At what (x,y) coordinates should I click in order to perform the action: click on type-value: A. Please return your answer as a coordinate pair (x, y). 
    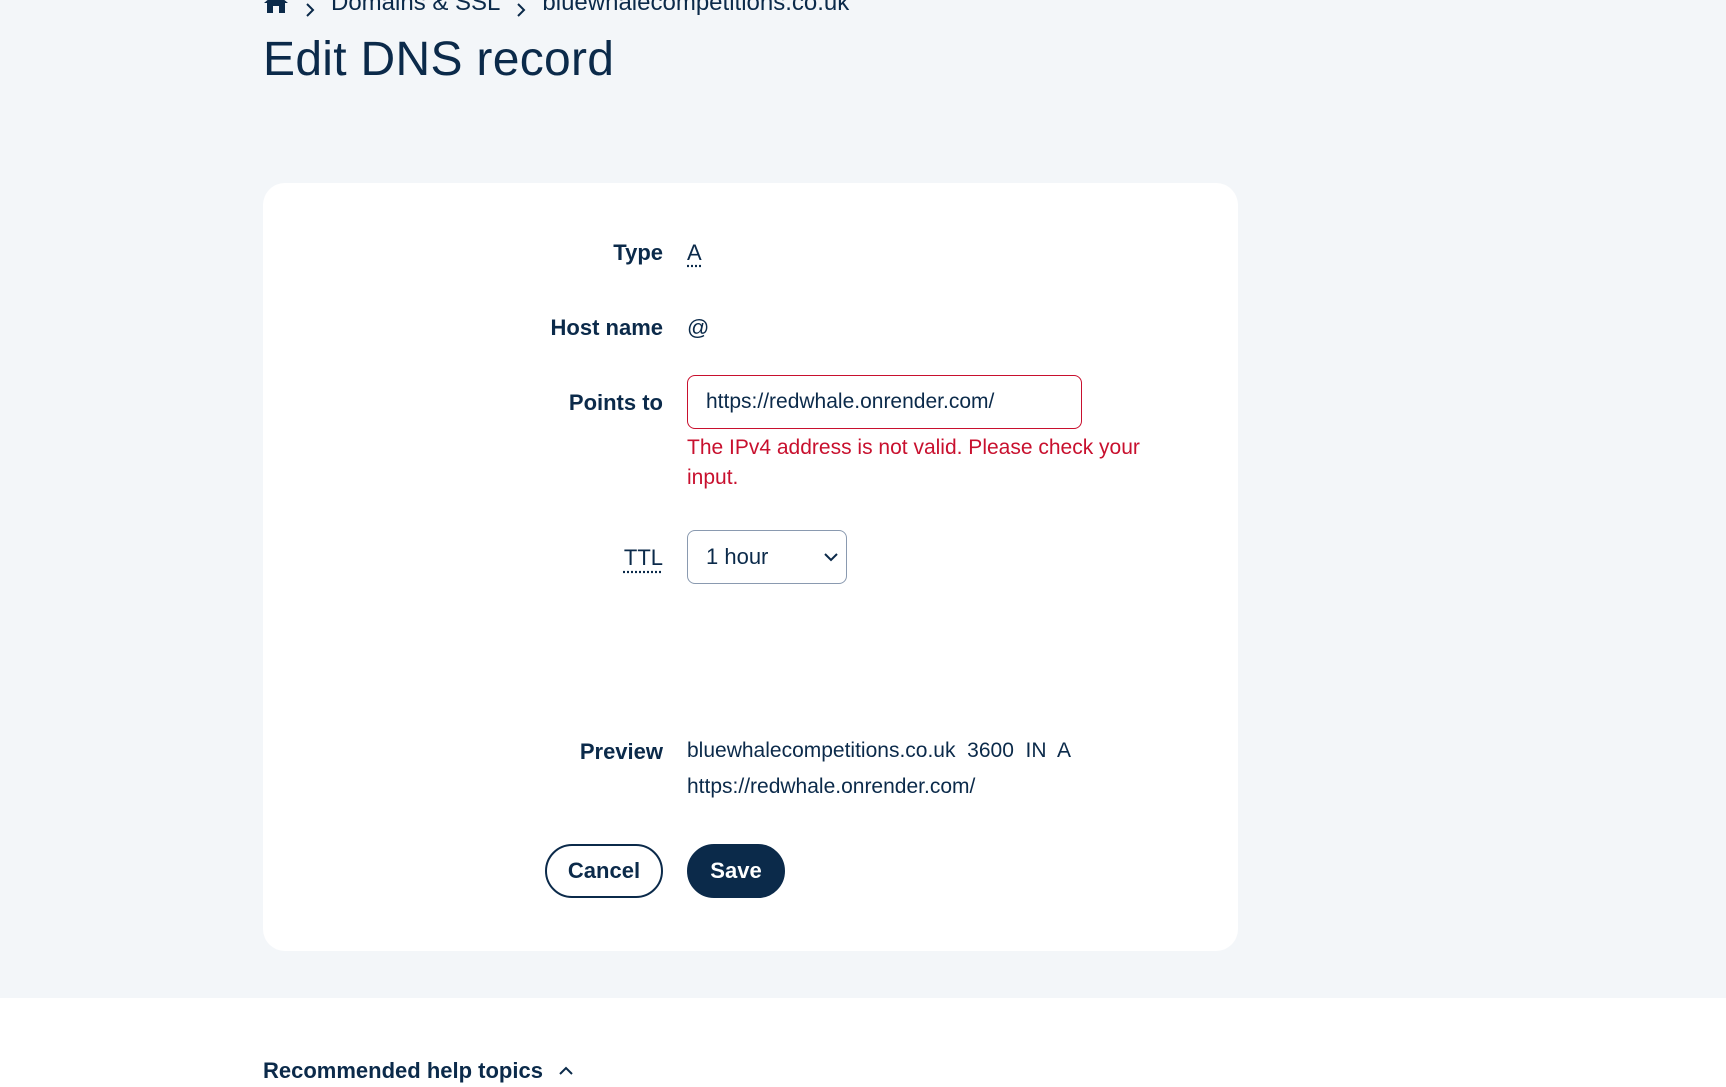
    Looking at the image, I should click on (694, 252).